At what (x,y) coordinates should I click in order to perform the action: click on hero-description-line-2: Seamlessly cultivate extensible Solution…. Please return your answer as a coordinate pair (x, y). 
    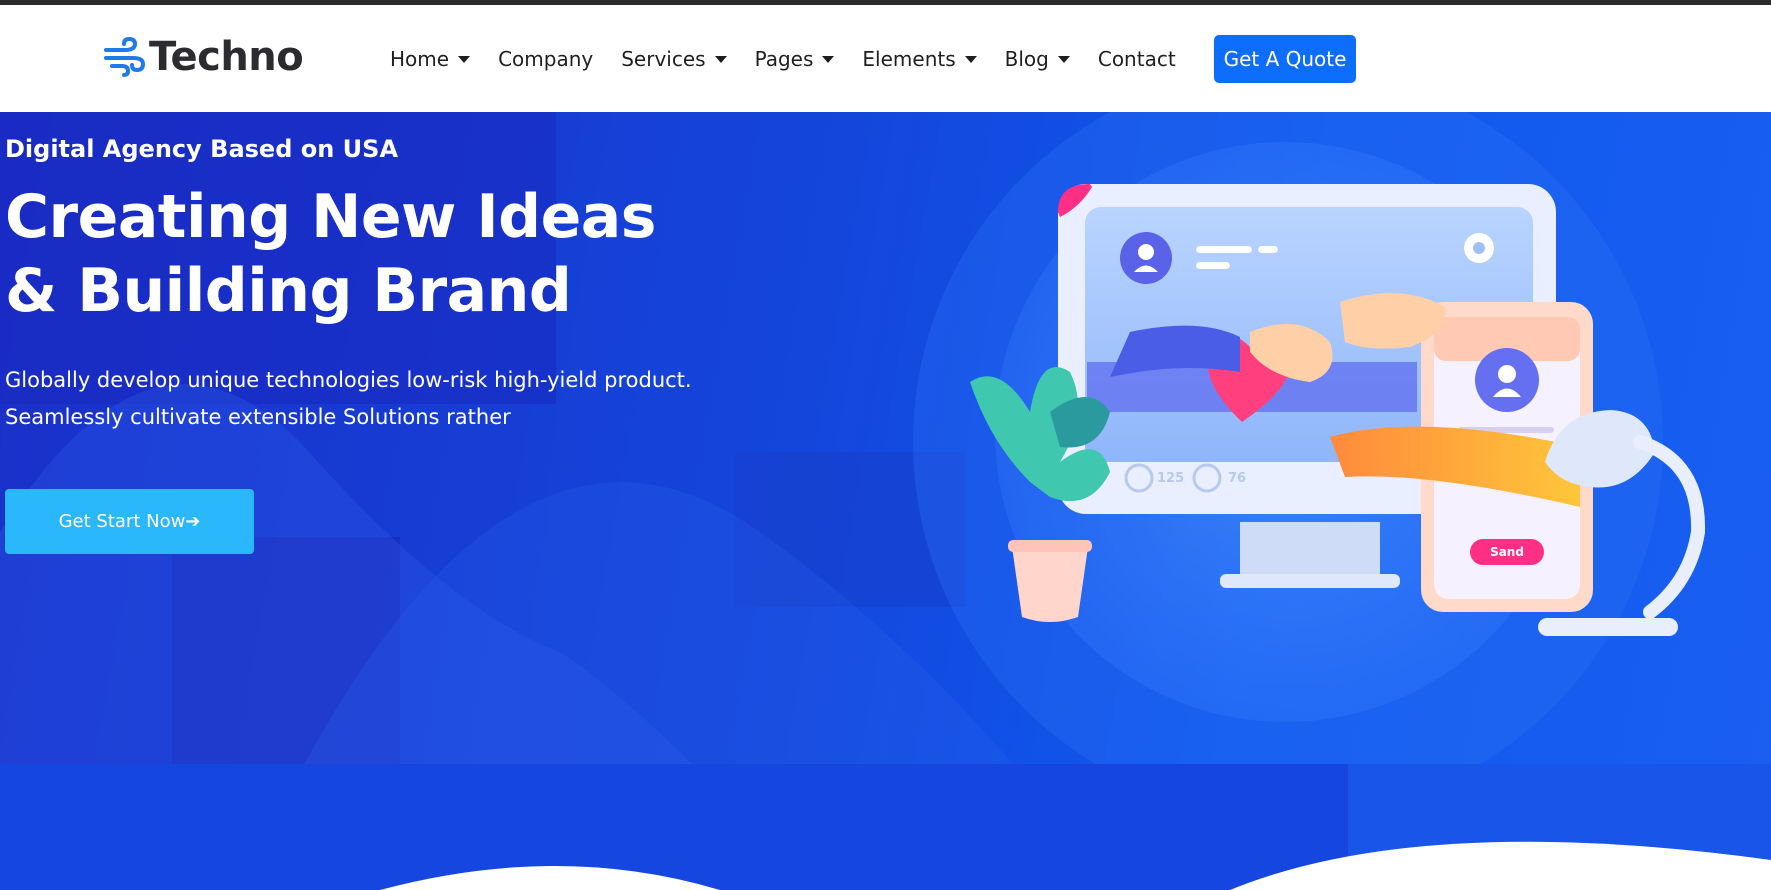
    Looking at the image, I should click on (258, 417).